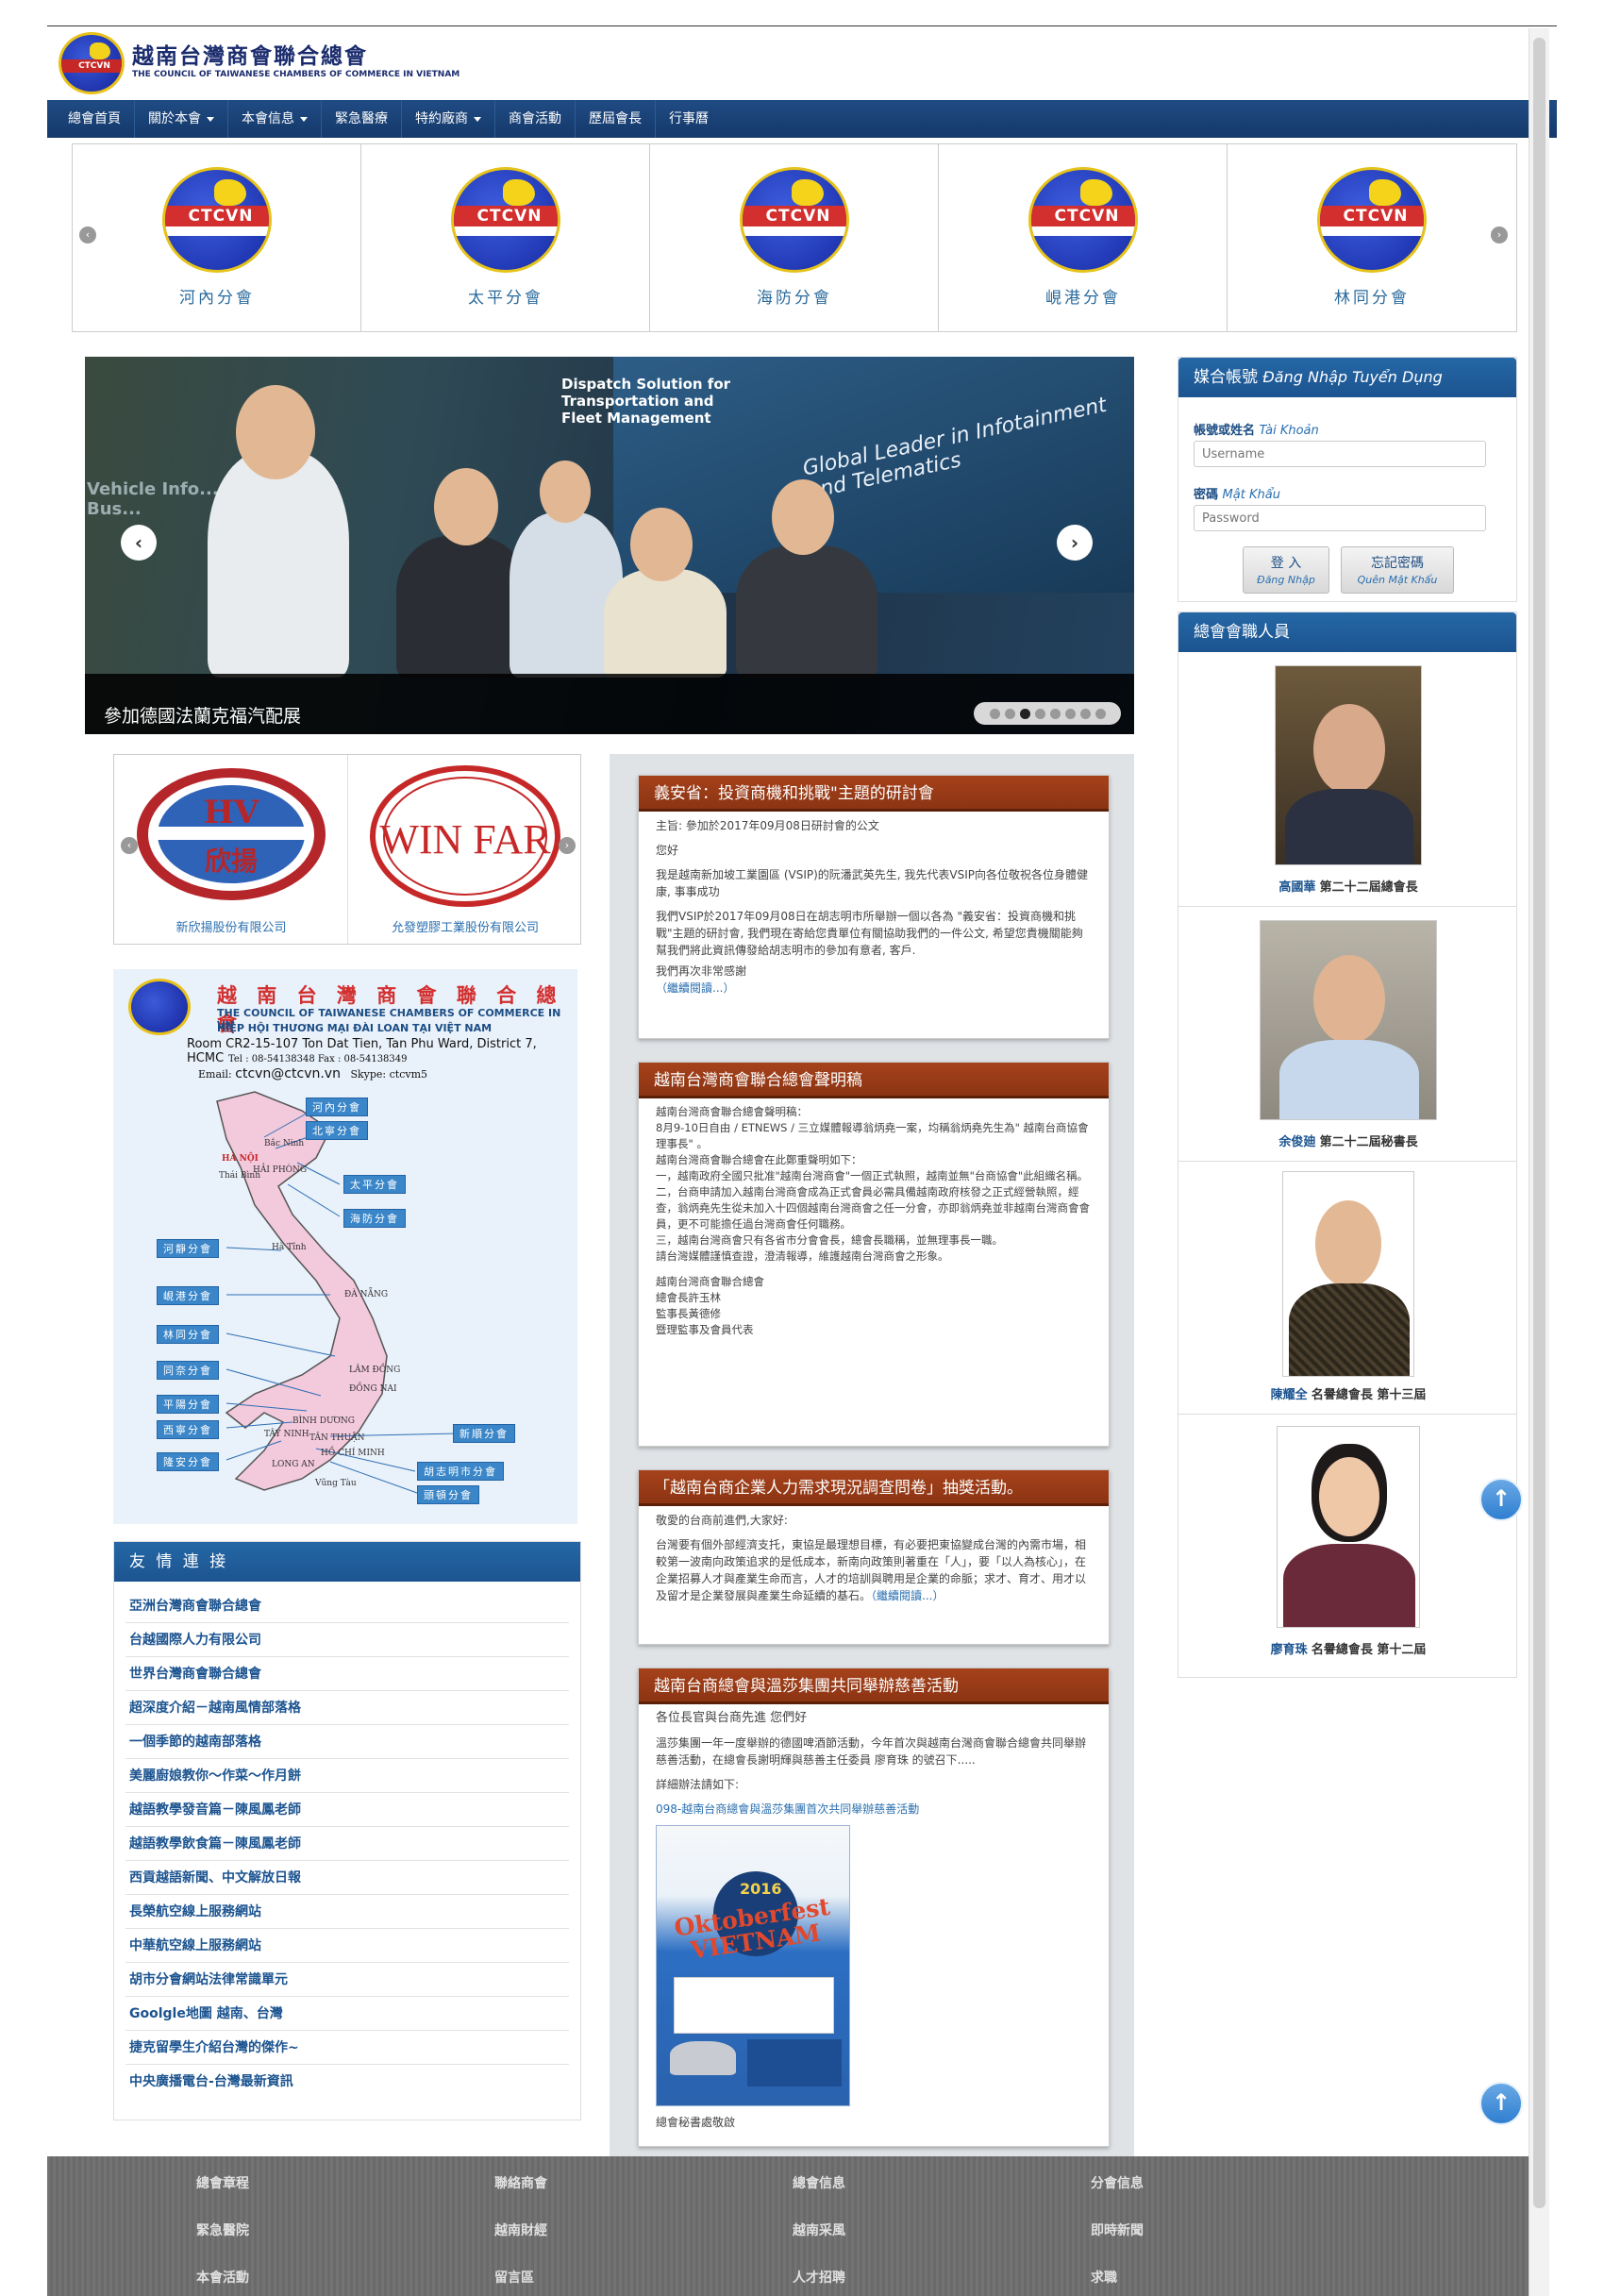 The height and width of the screenshot is (2296, 1604). Describe the element at coordinates (1397, 570) in the screenshot. I see `forgot-password-button: 忘記密碼 Quên Mật Khẩu` at that location.